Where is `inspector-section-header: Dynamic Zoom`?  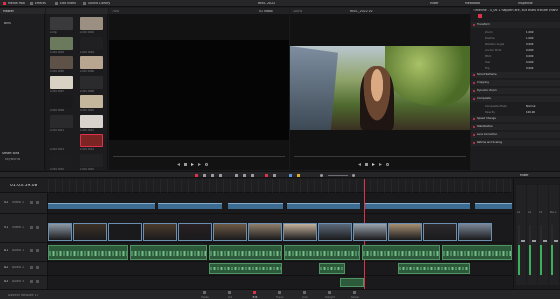
inspector-section-header: Dynamic Zoom is located at coordinates (515, 91).